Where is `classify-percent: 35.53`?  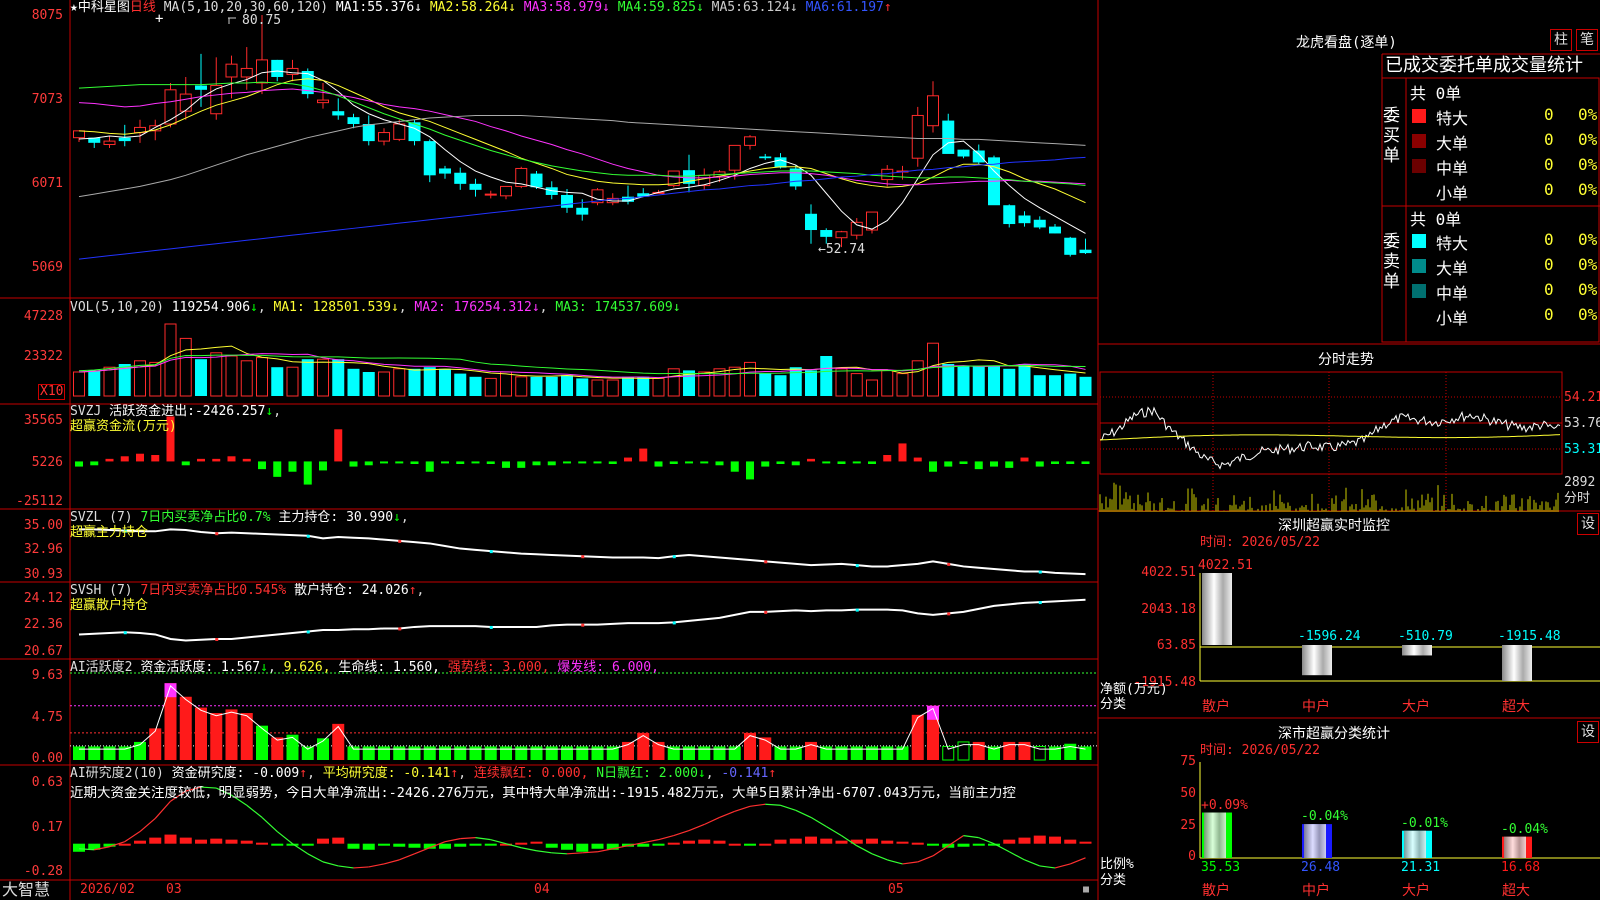
classify-percent: 35.53 is located at coordinates (1221, 867).